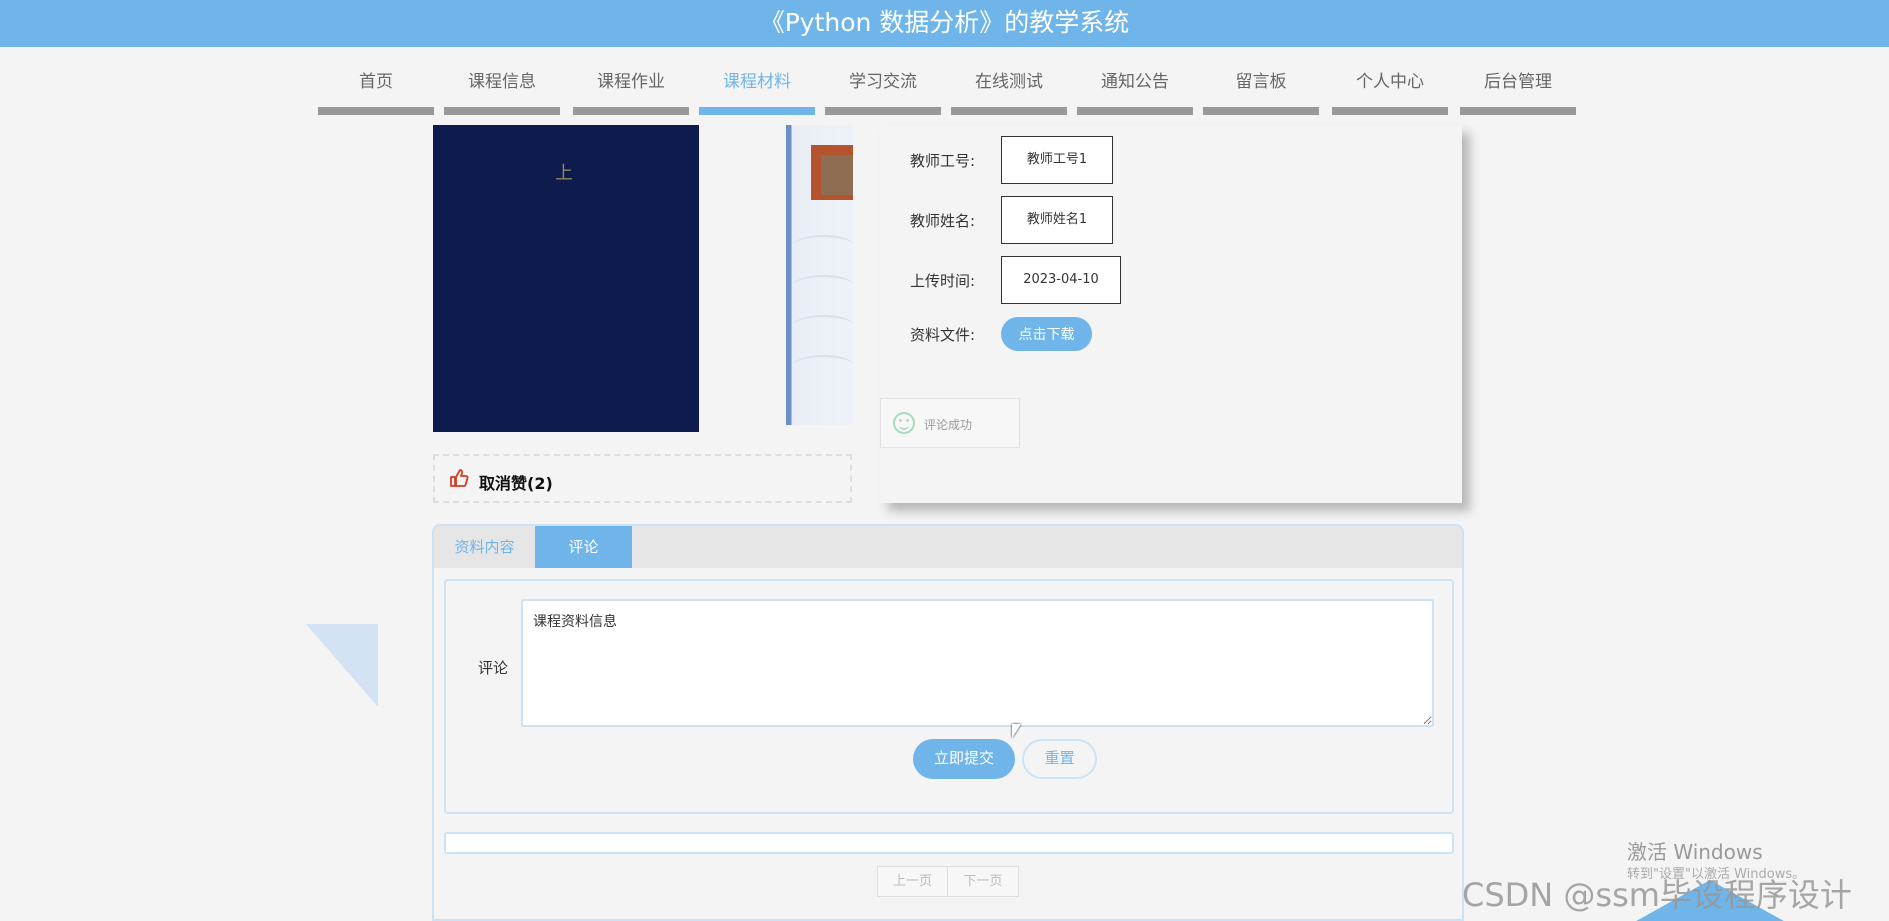  I want to click on nav-item-online-test: 在线测试, so click(1009, 81).